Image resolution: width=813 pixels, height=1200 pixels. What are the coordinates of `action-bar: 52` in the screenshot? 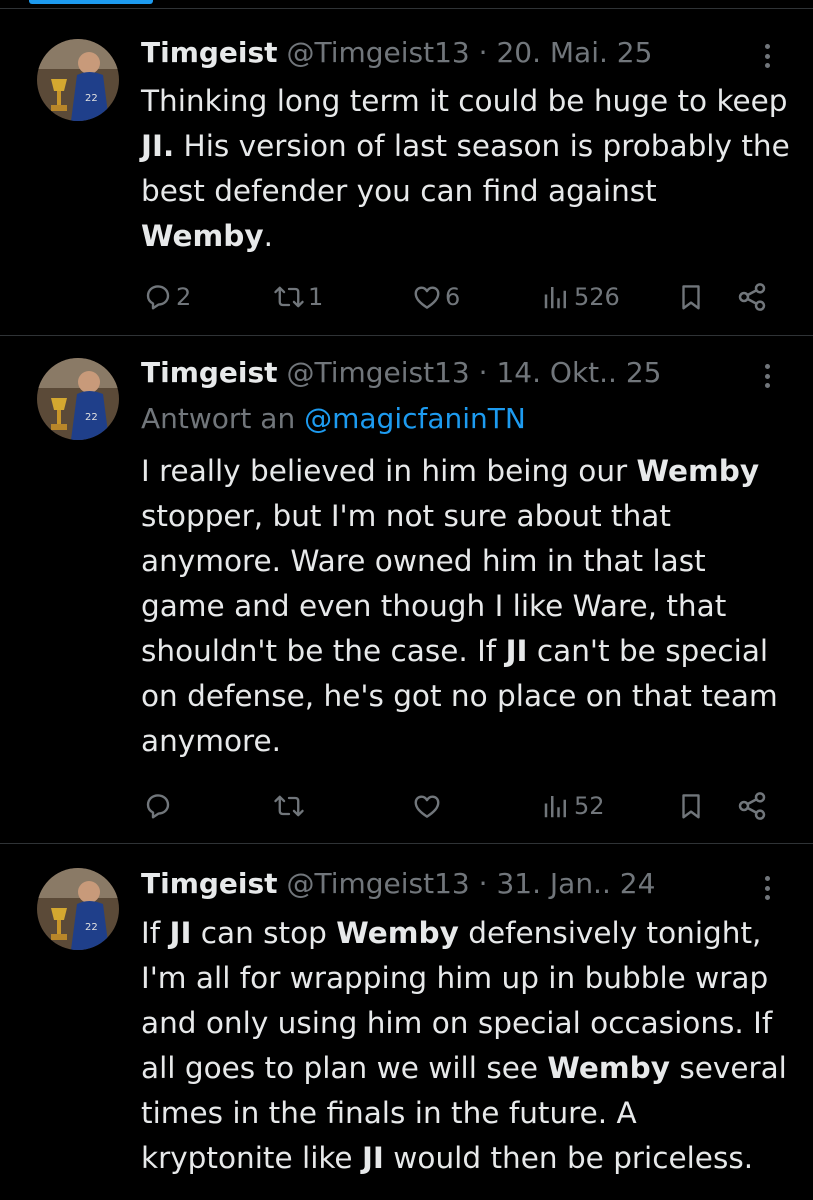 It's located at (406, 806).